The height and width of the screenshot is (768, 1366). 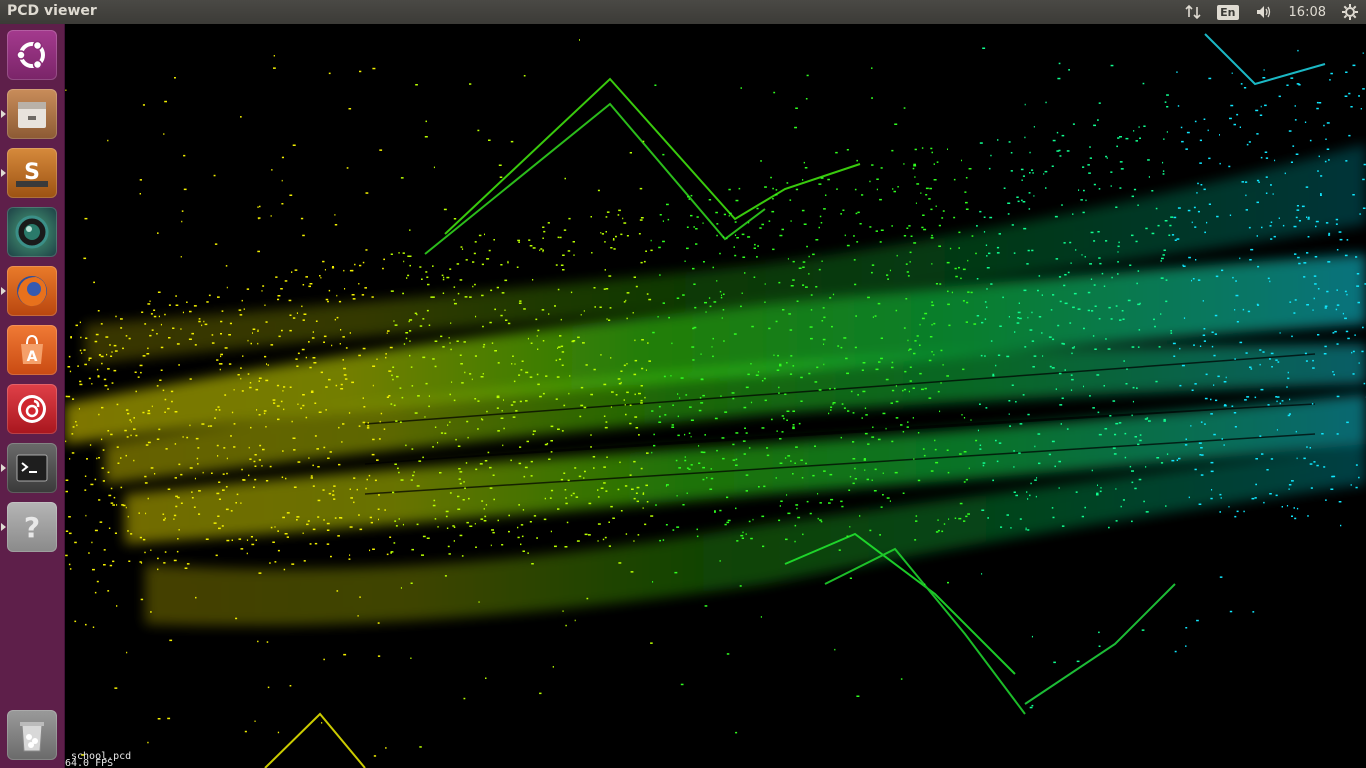 I want to click on svg-text: S, so click(x=32, y=172).